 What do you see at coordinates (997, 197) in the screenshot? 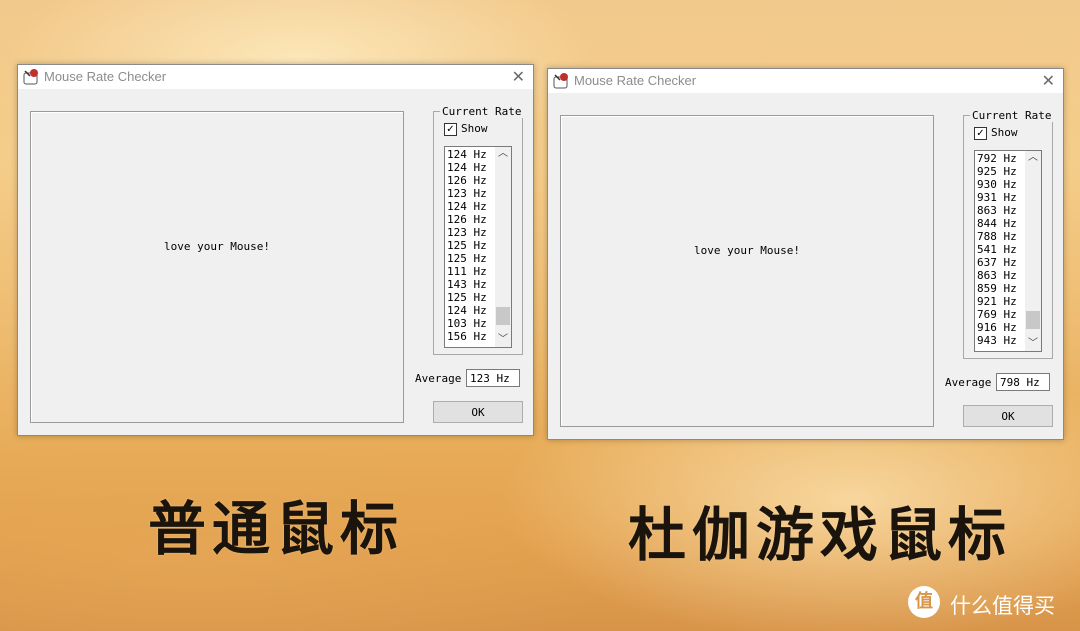
I see `list-item: 931 Hz` at bounding box center [997, 197].